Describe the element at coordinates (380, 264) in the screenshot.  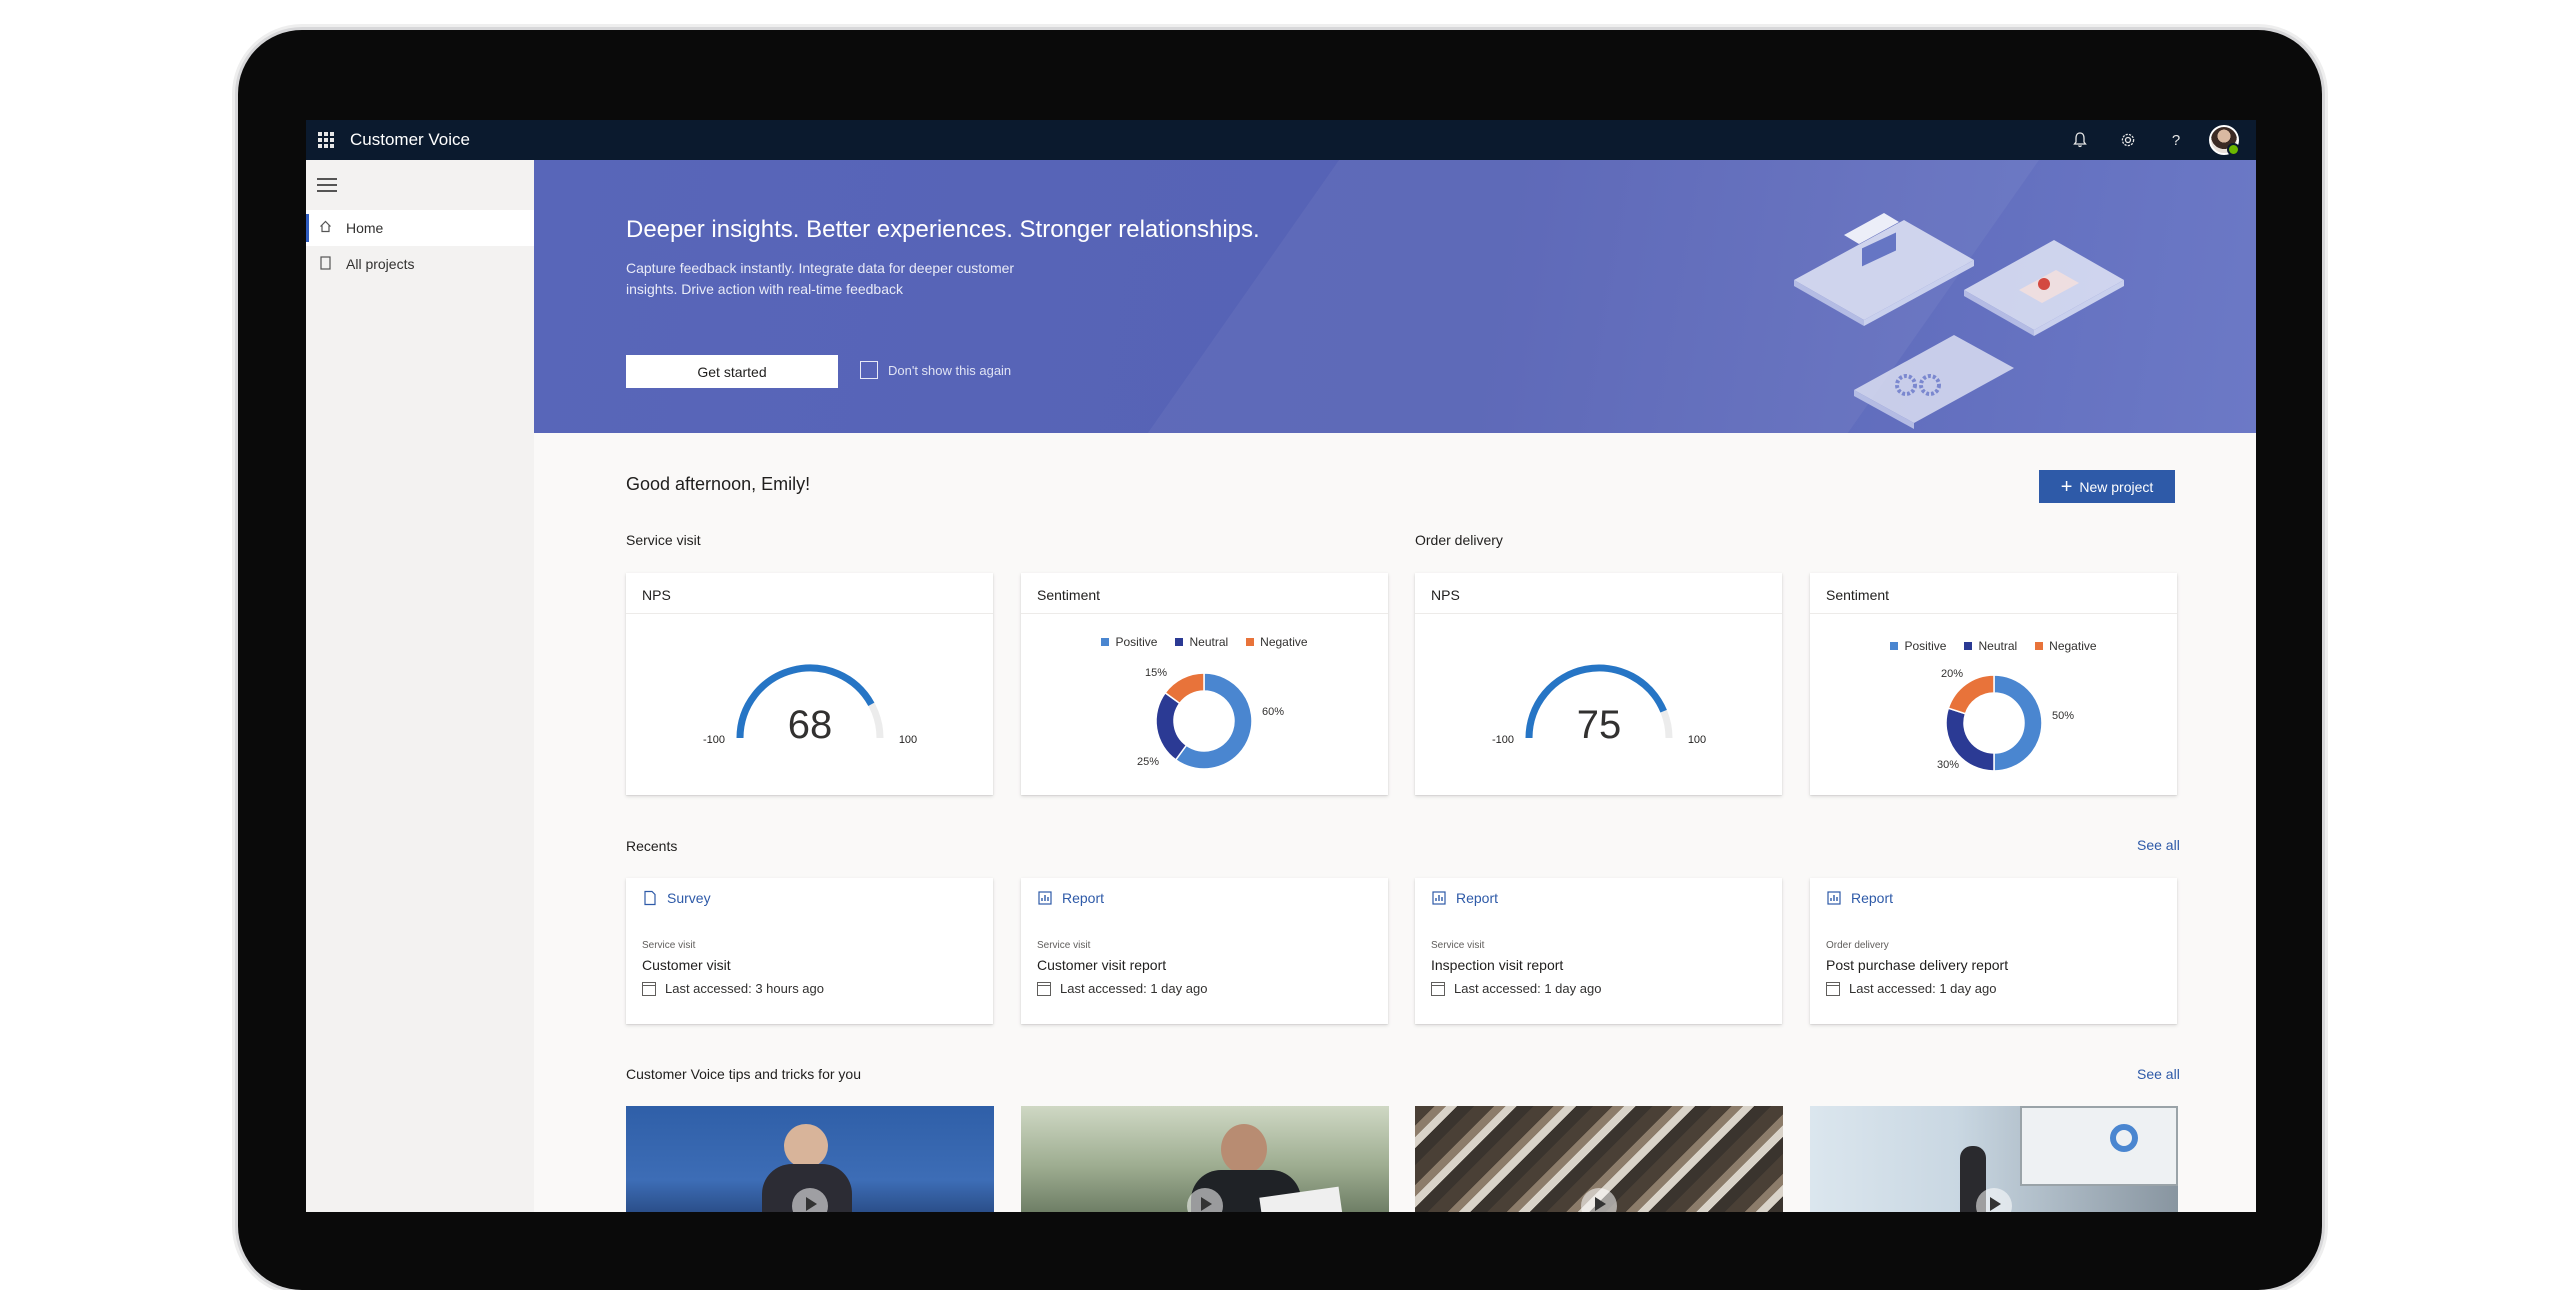
I see `sidebar-item-label: All projects` at that location.